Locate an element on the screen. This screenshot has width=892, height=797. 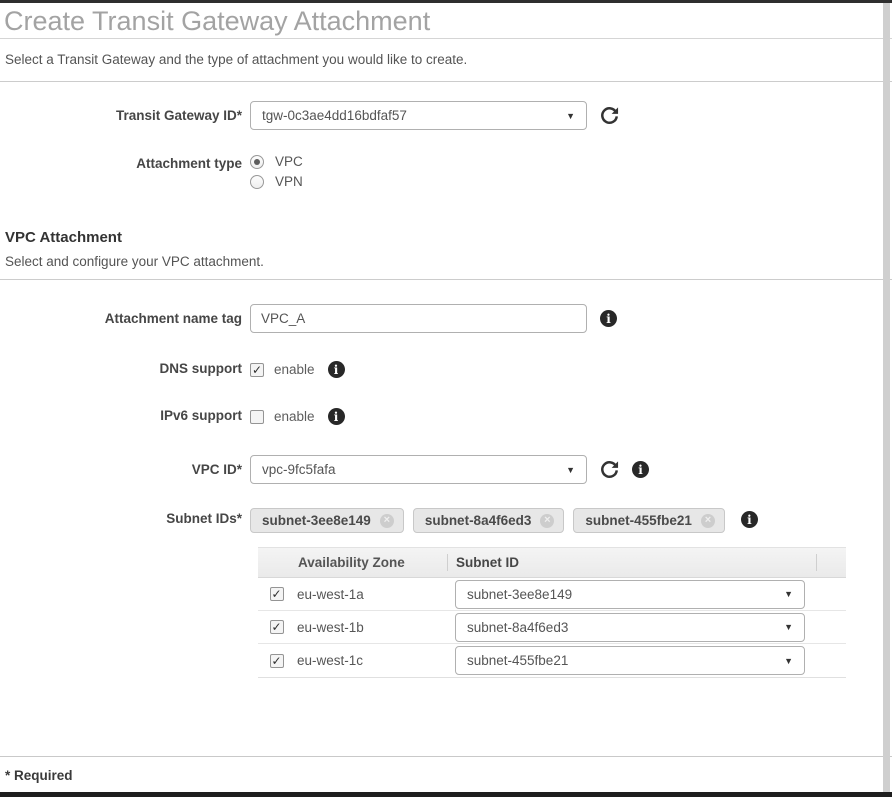
subnet-tag-text: subnet-8a4f6ed3 is located at coordinates (478, 520).